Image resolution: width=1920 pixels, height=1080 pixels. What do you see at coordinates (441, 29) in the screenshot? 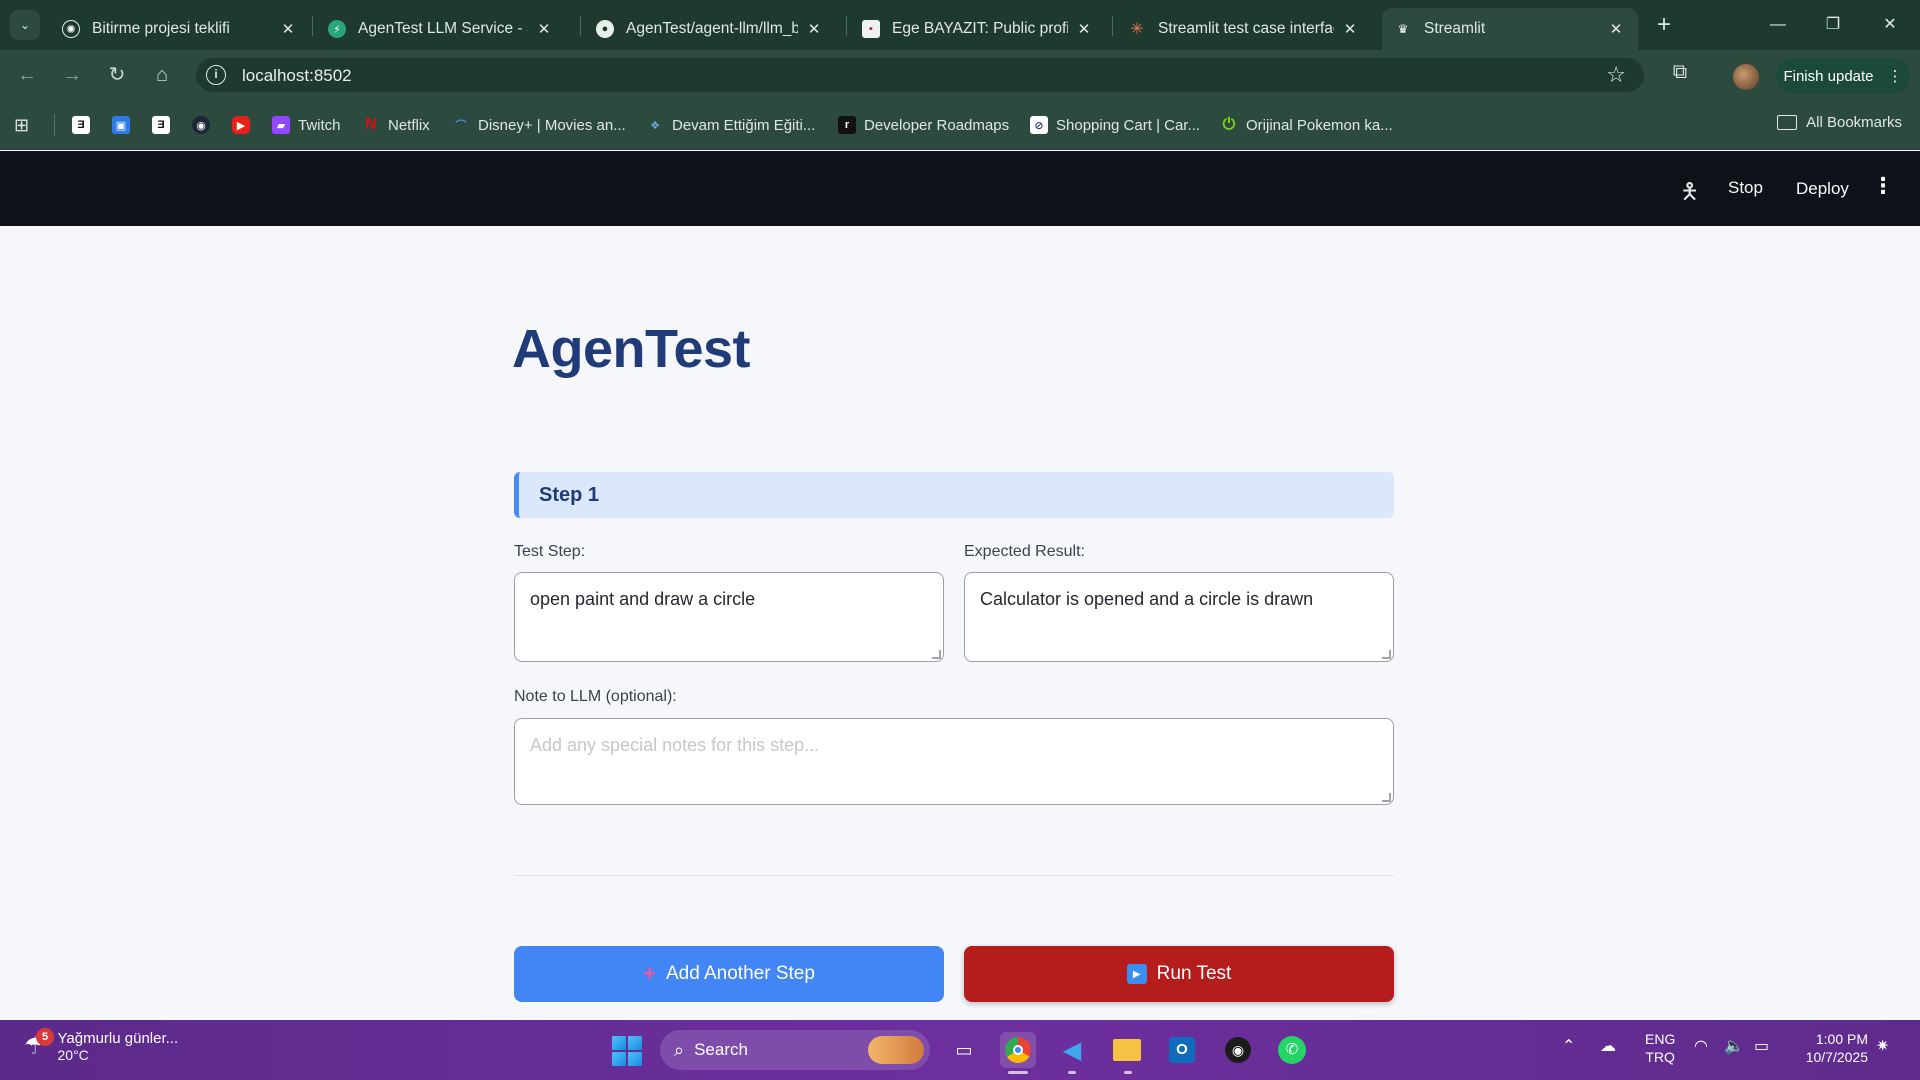
I see `tab-agentest-llm: ⚡ AgenTest LLM Service - Sw ✕` at bounding box center [441, 29].